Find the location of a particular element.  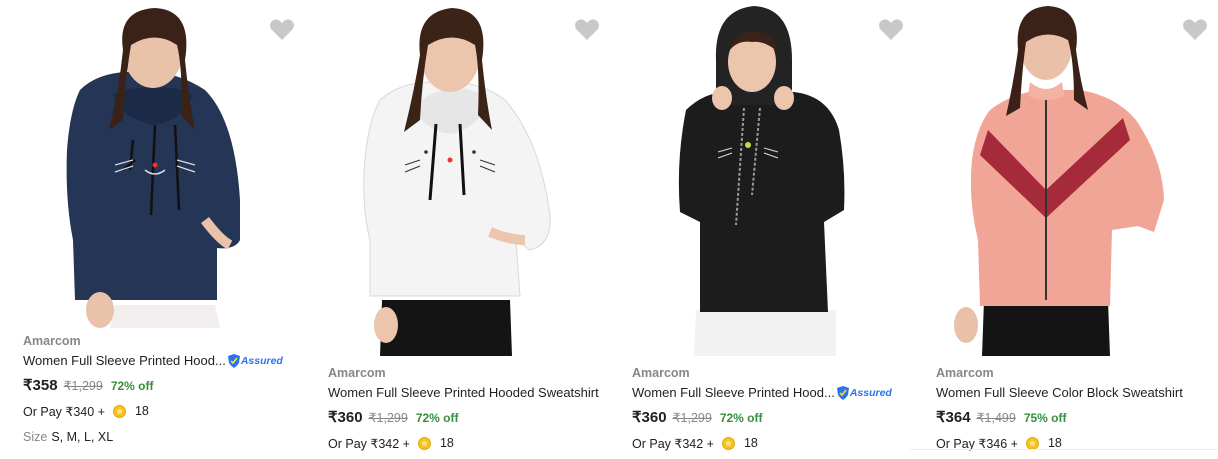

price-row: ₹364 ₹1,499 75% off is located at coordinates (1077, 418).